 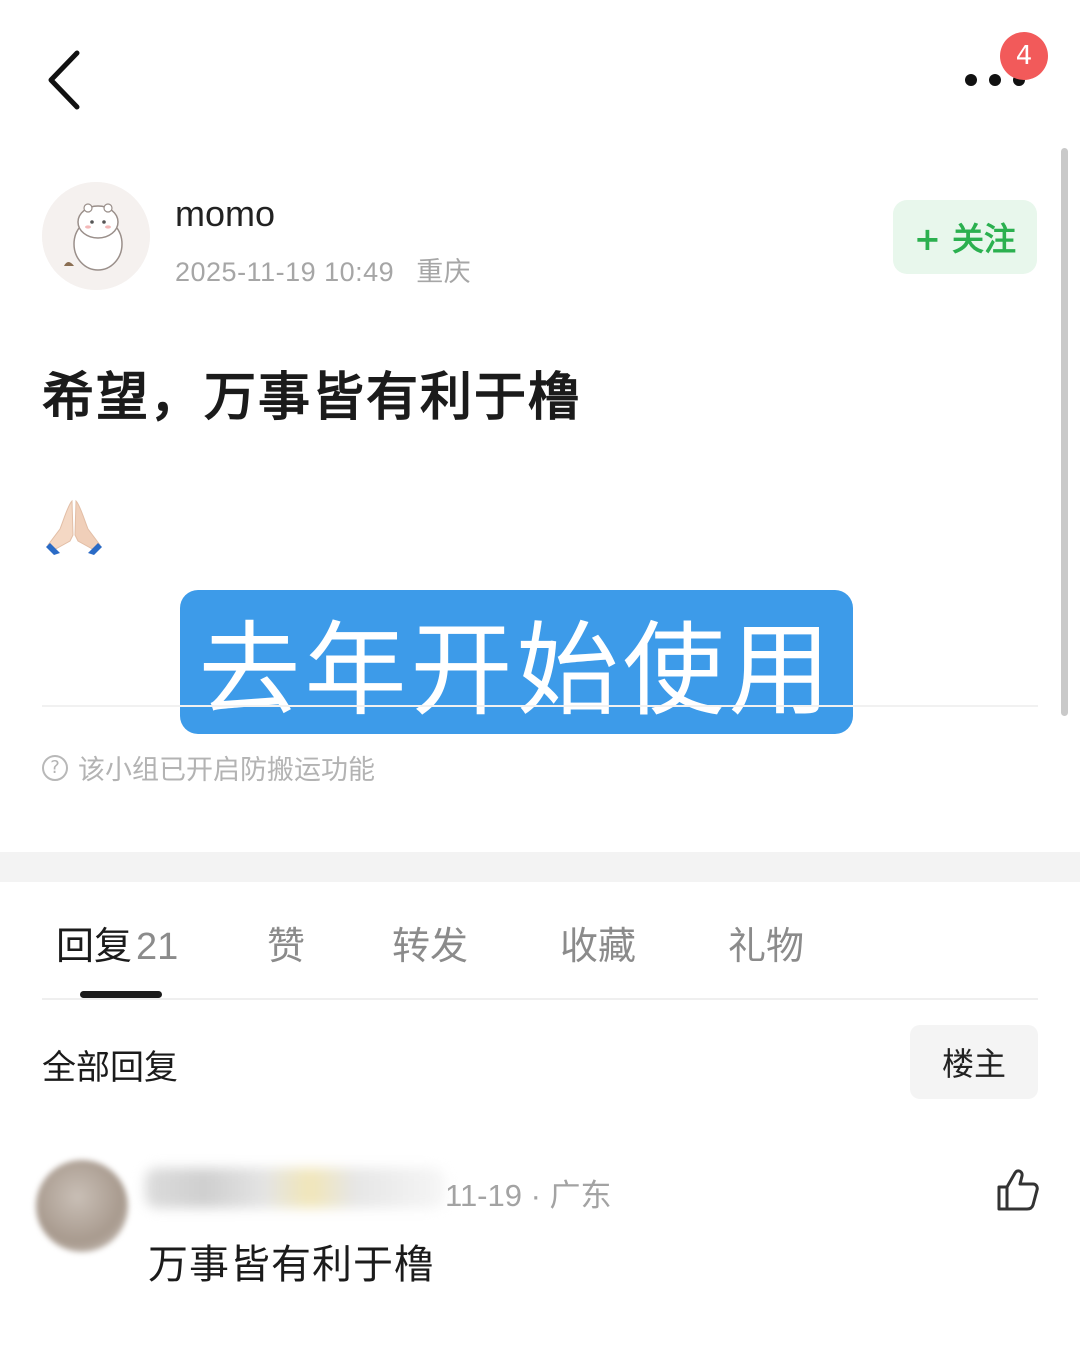 I want to click on tab-divider, so click(x=540, y=999).